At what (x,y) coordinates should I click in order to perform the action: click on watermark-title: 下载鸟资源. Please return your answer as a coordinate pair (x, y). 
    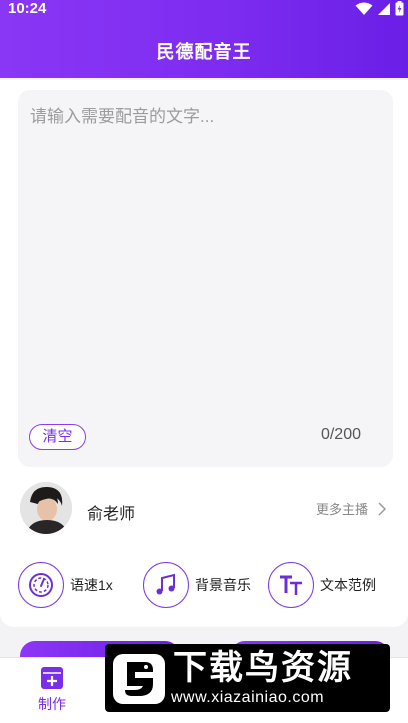
    Looking at the image, I should click on (263, 668).